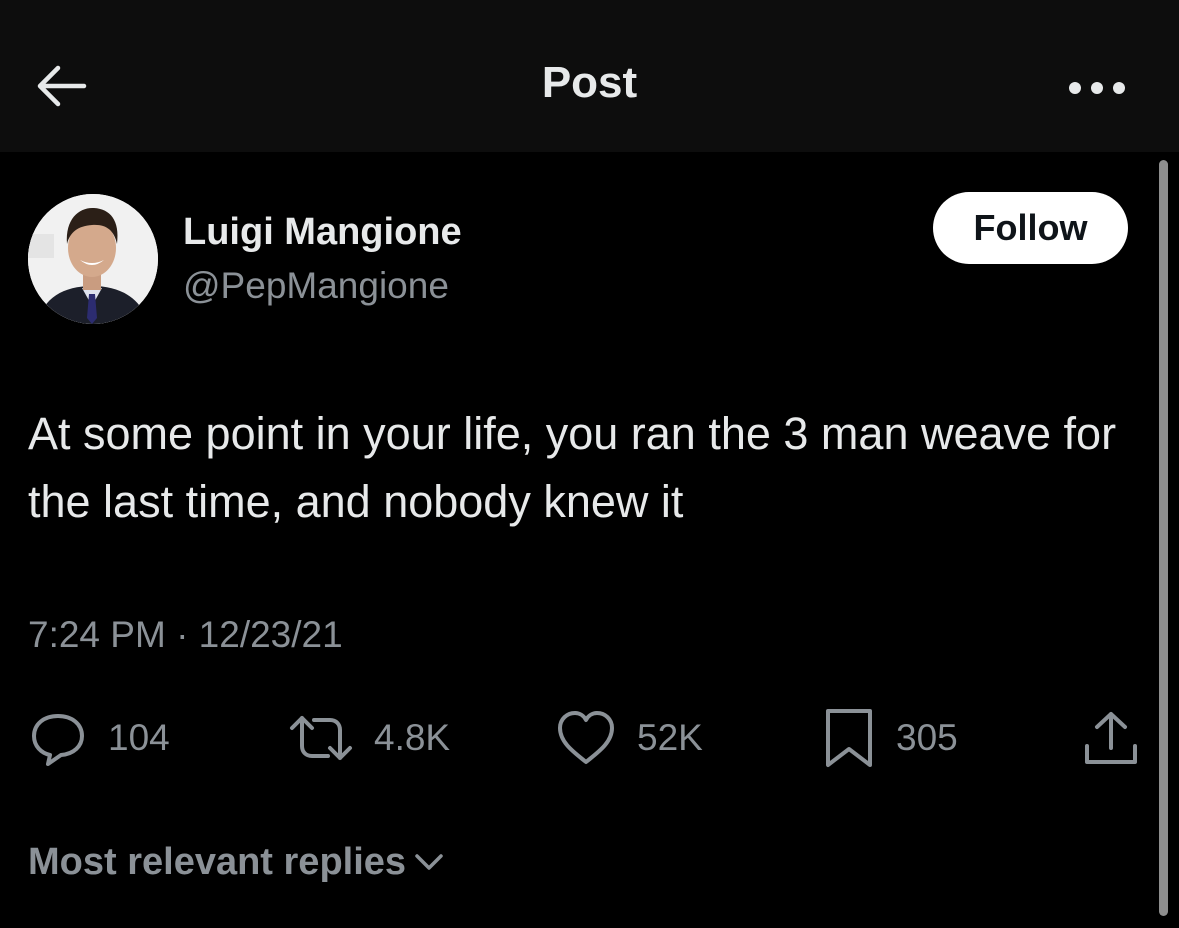 The image size is (1179, 928). Describe the element at coordinates (890, 738) in the screenshot. I see `bookmark-button: 305` at that location.